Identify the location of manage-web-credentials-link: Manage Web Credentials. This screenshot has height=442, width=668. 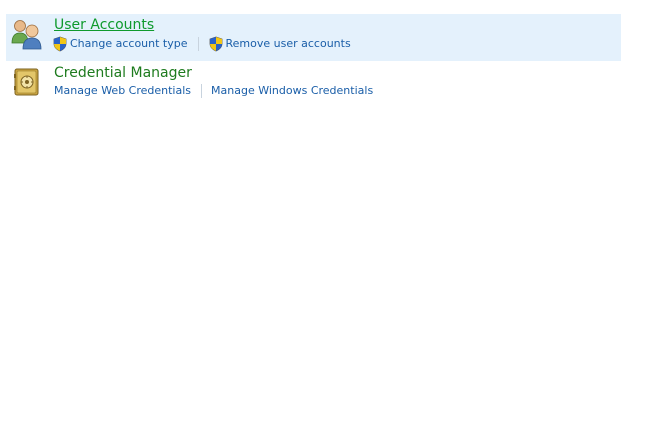
(122, 91).